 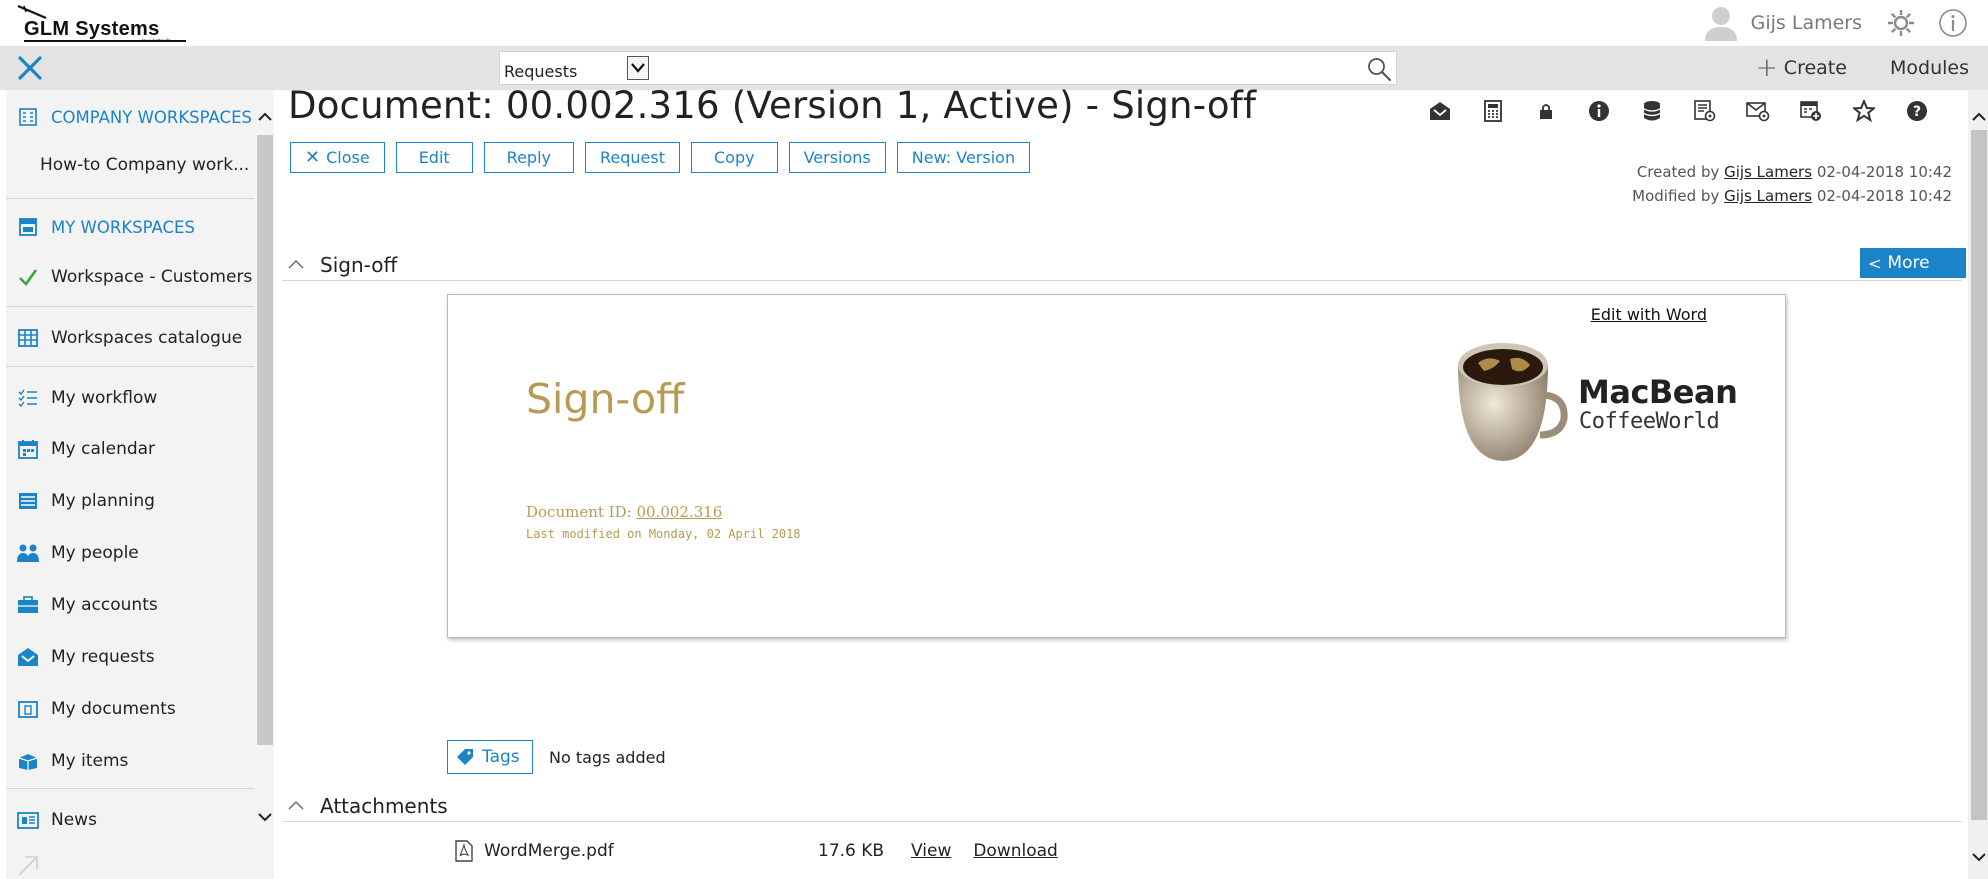 I want to click on checklist-icon, so click(x=28, y=398).